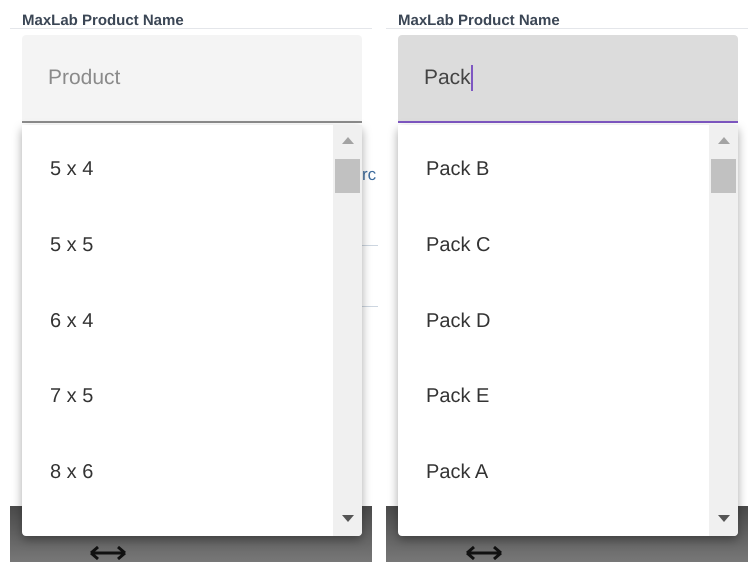  What do you see at coordinates (553, 270) in the screenshot?
I see `dropdown-option: Pack C` at bounding box center [553, 270].